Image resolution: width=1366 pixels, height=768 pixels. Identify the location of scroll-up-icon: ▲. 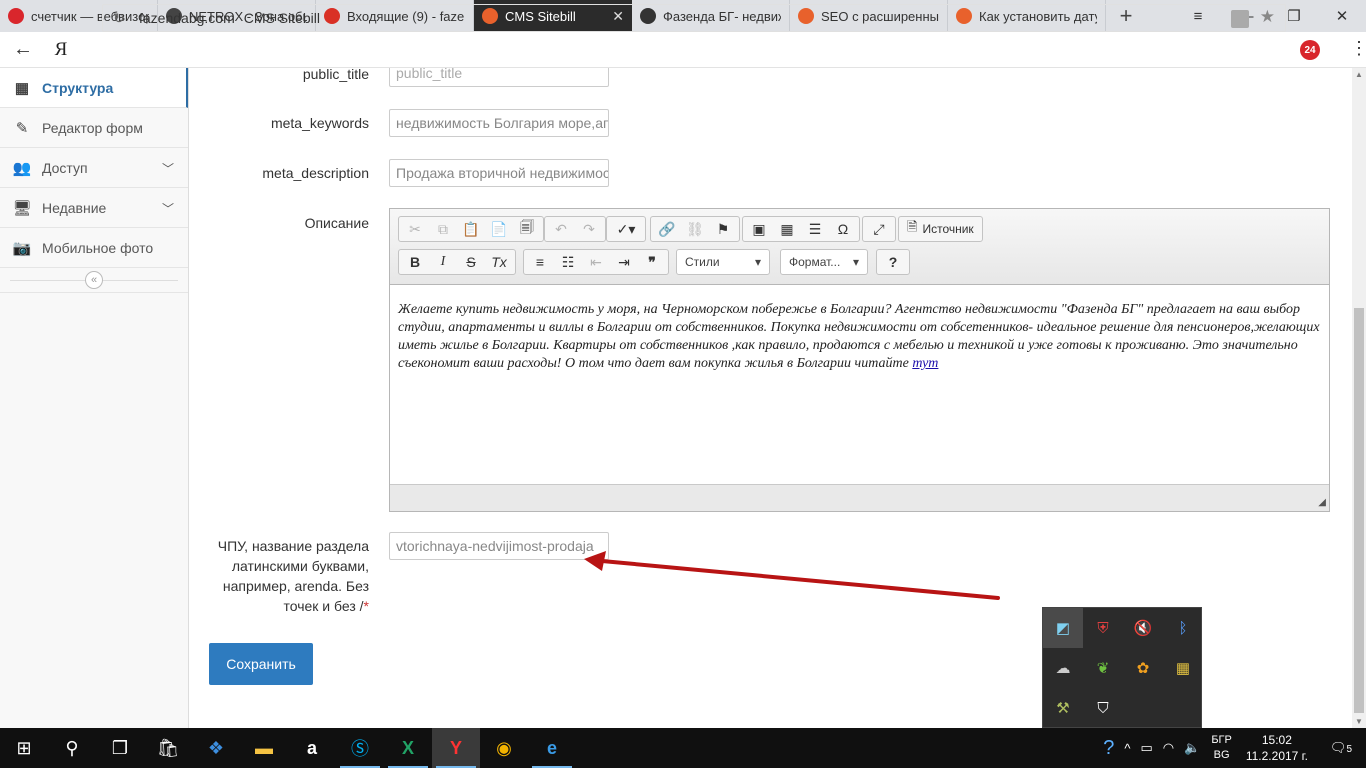
(1359, 74).